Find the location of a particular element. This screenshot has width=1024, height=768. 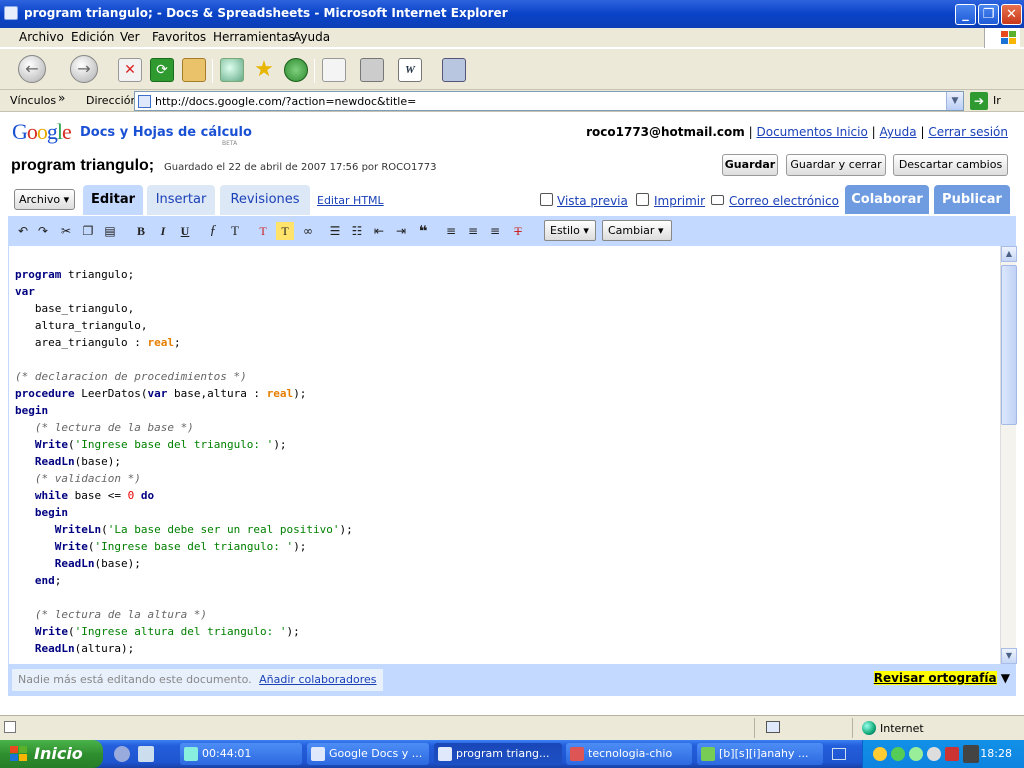

colaborar-tab: Colaborar is located at coordinates (887, 199).